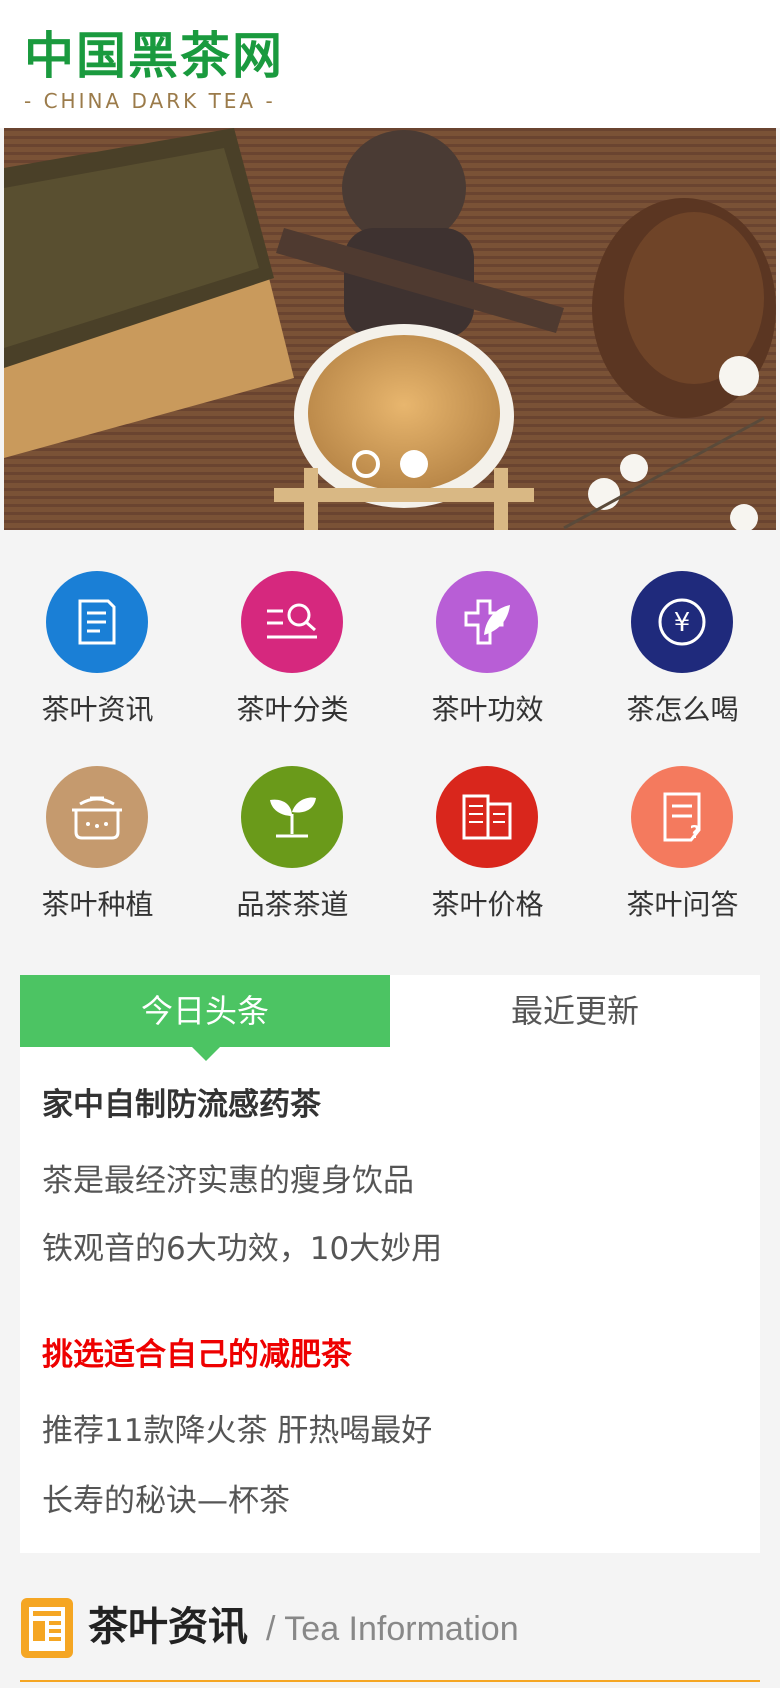 This screenshot has height=1688, width=780. What do you see at coordinates (154, 56) in the screenshot?
I see `logo-text-cn: 中国黑茶网` at bounding box center [154, 56].